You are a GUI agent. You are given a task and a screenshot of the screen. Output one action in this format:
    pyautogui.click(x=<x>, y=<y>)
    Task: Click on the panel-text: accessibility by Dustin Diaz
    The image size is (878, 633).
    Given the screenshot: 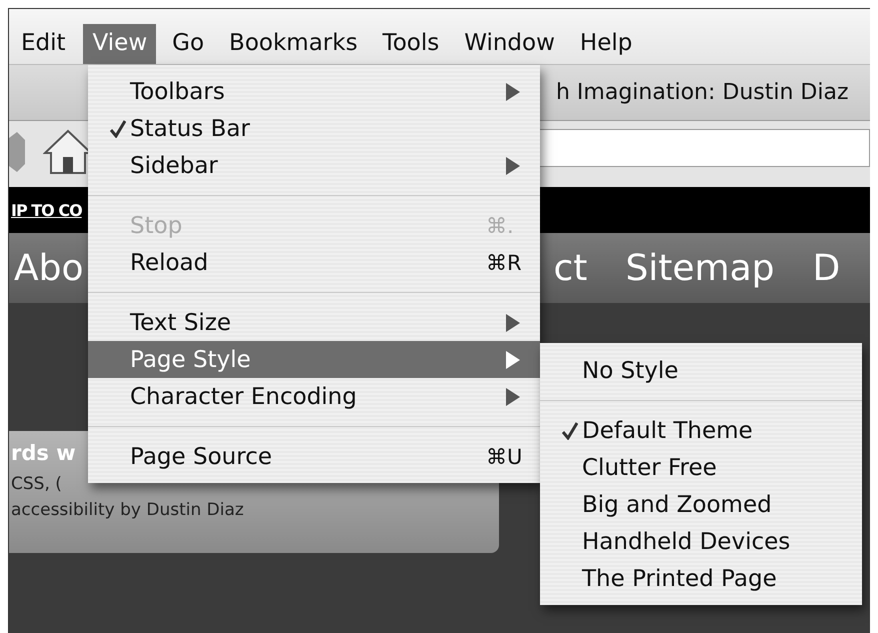 What is the action you would take?
    pyautogui.click(x=127, y=510)
    